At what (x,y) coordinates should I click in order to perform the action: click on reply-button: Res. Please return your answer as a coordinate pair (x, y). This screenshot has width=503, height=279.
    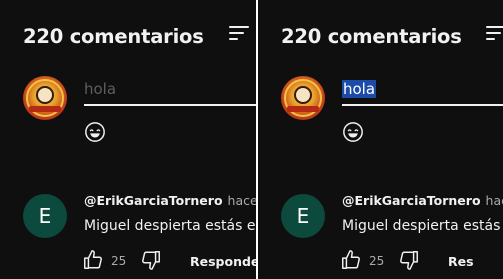
    Looking at the image, I should click on (461, 261).